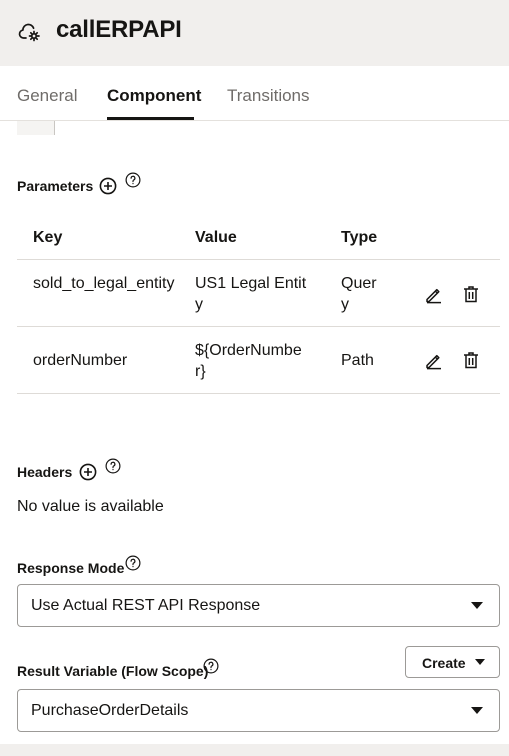 This screenshot has height=756, width=509. What do you see at coordinates (154, 96) in the screenshot?
I see `tab-component: Component` at bounding box center [154, 96].